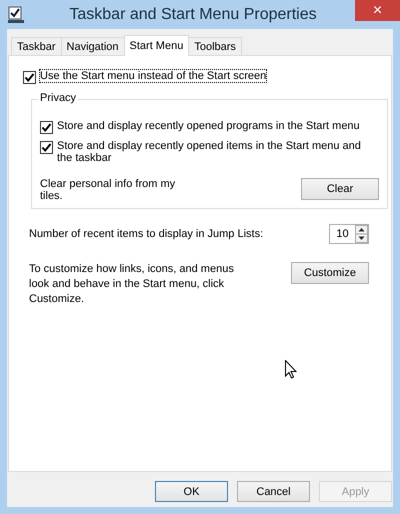 This screenshot has width=400, height=514. What do you see at coordinates (92, 46) in the screenshot?
I see `tab: Navigation` at bounding box center [92, 46].